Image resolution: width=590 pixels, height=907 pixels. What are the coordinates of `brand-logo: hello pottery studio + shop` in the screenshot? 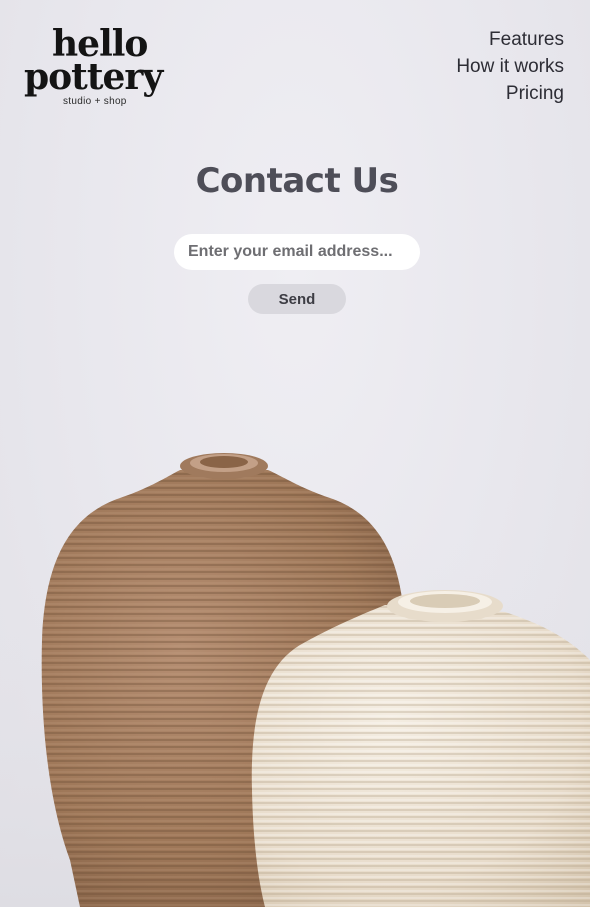 It's located at (99, 69).